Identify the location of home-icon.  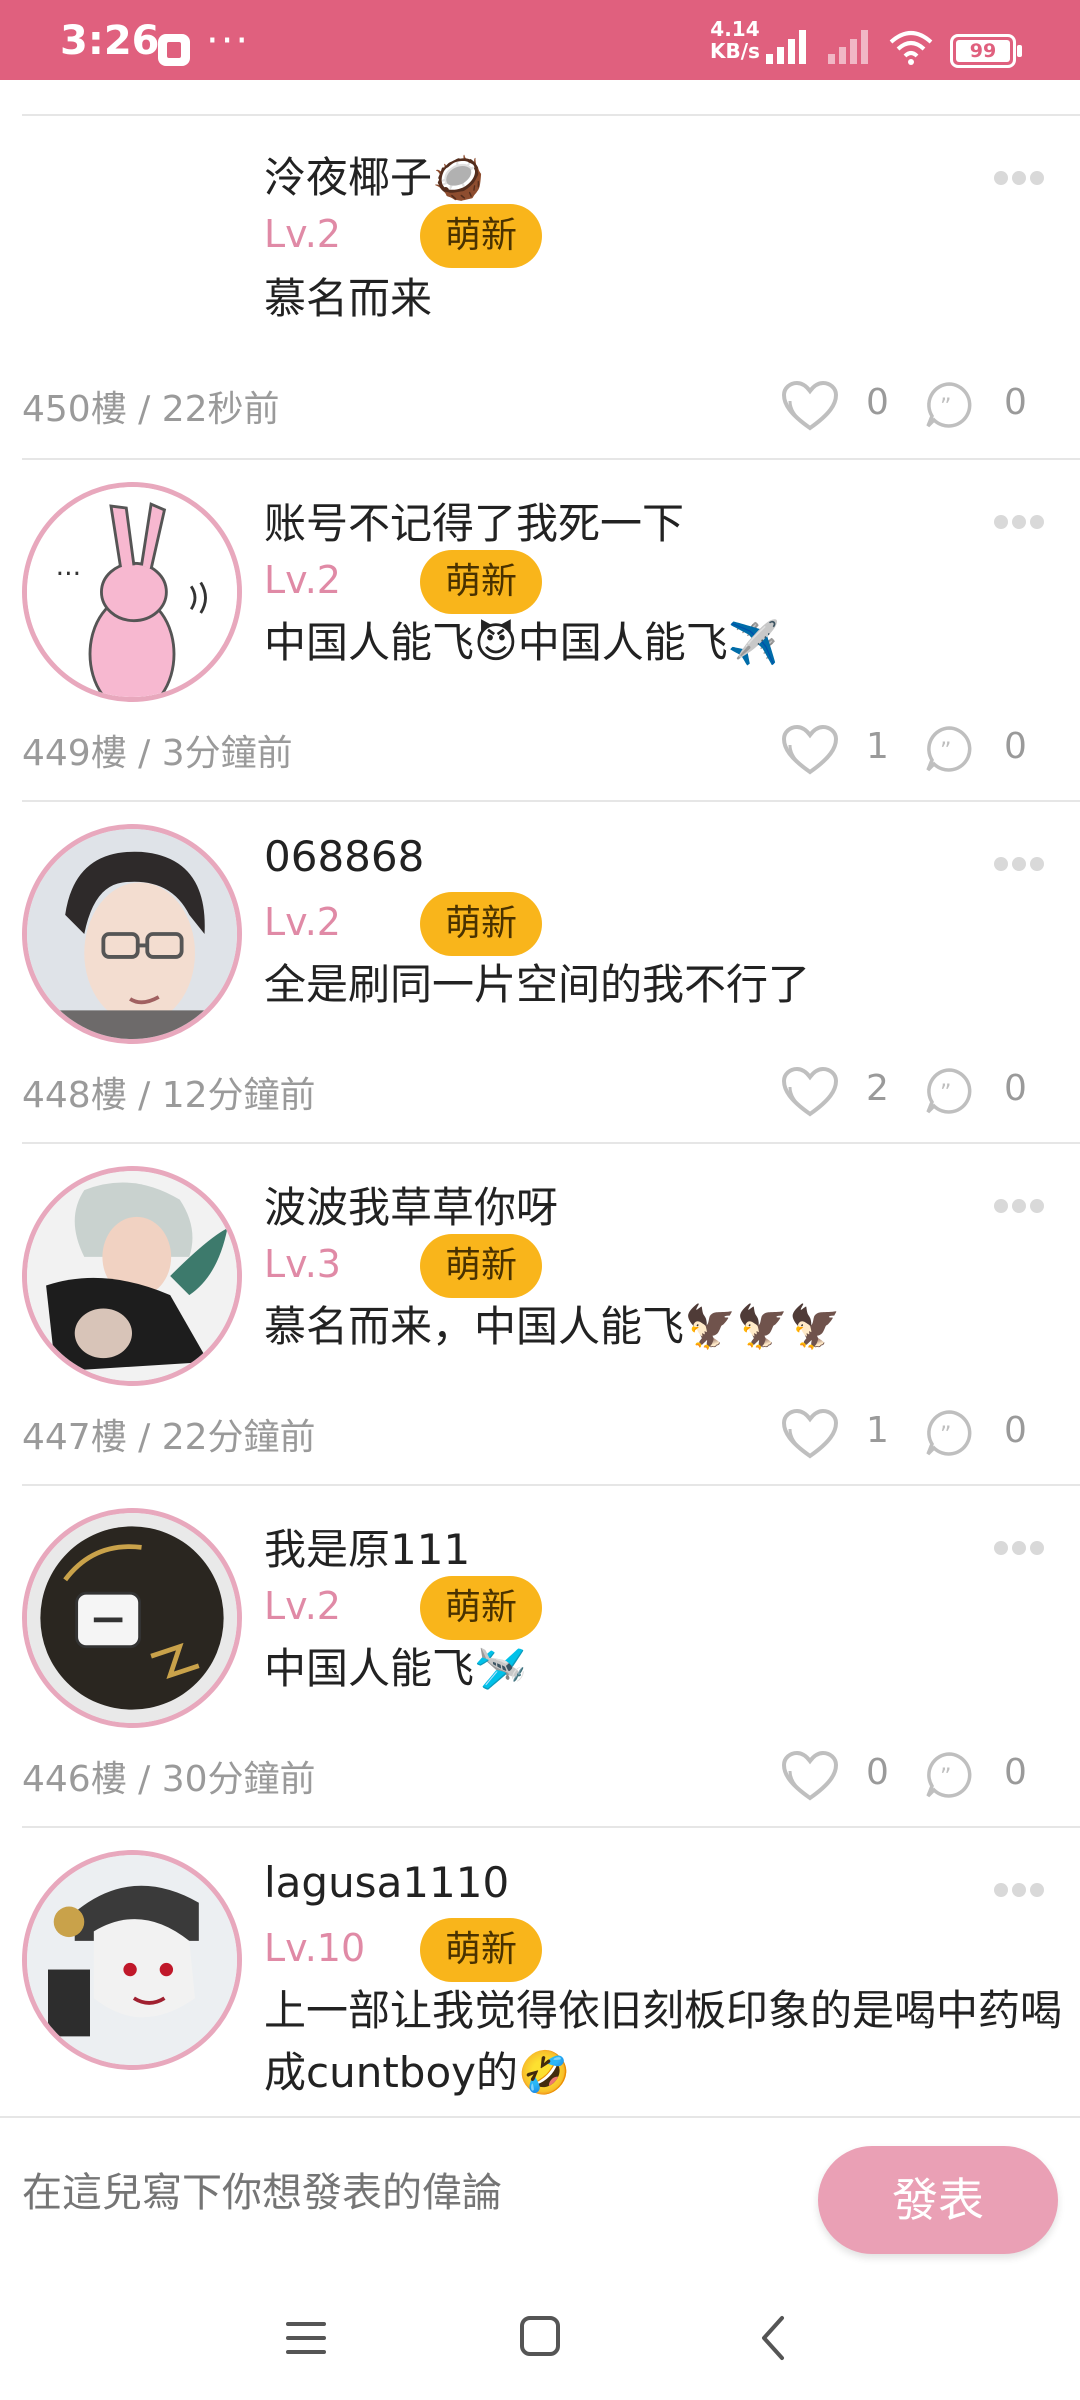
(540, 2338).